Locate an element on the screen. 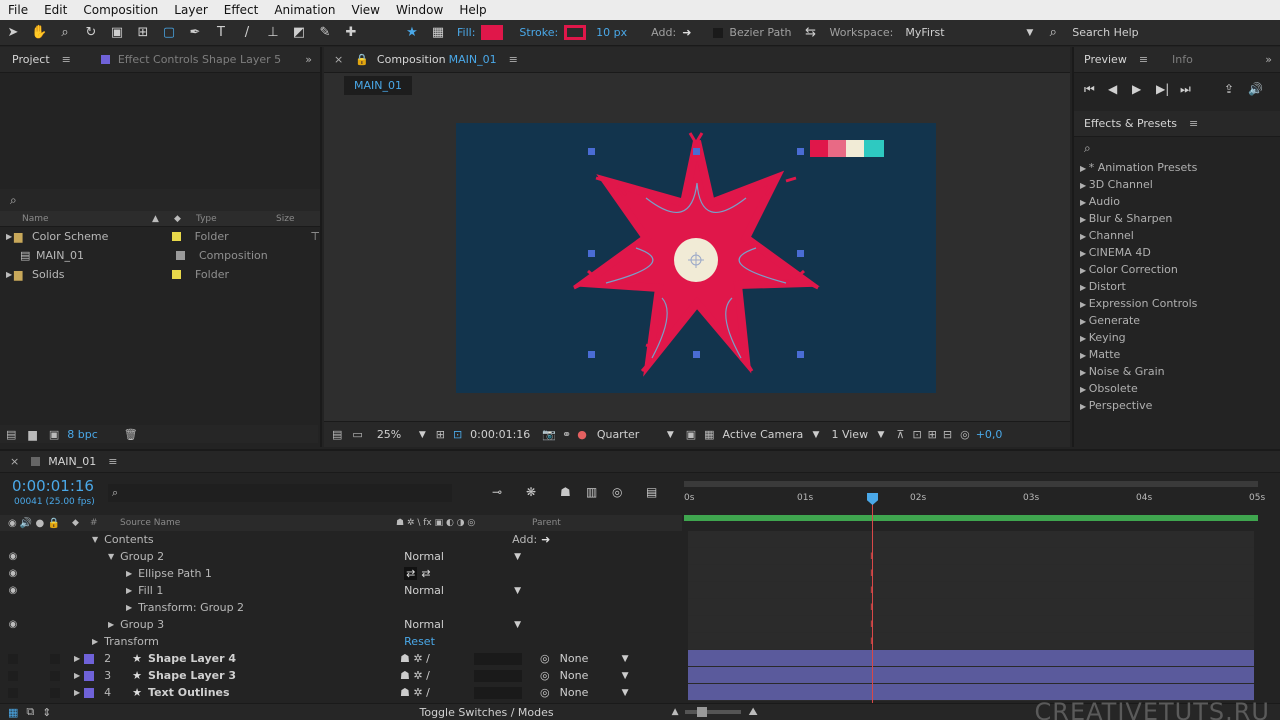  list-item: ▶ ▆ Color Scheme Folder ⊤ is located at coordinates (160, 236).